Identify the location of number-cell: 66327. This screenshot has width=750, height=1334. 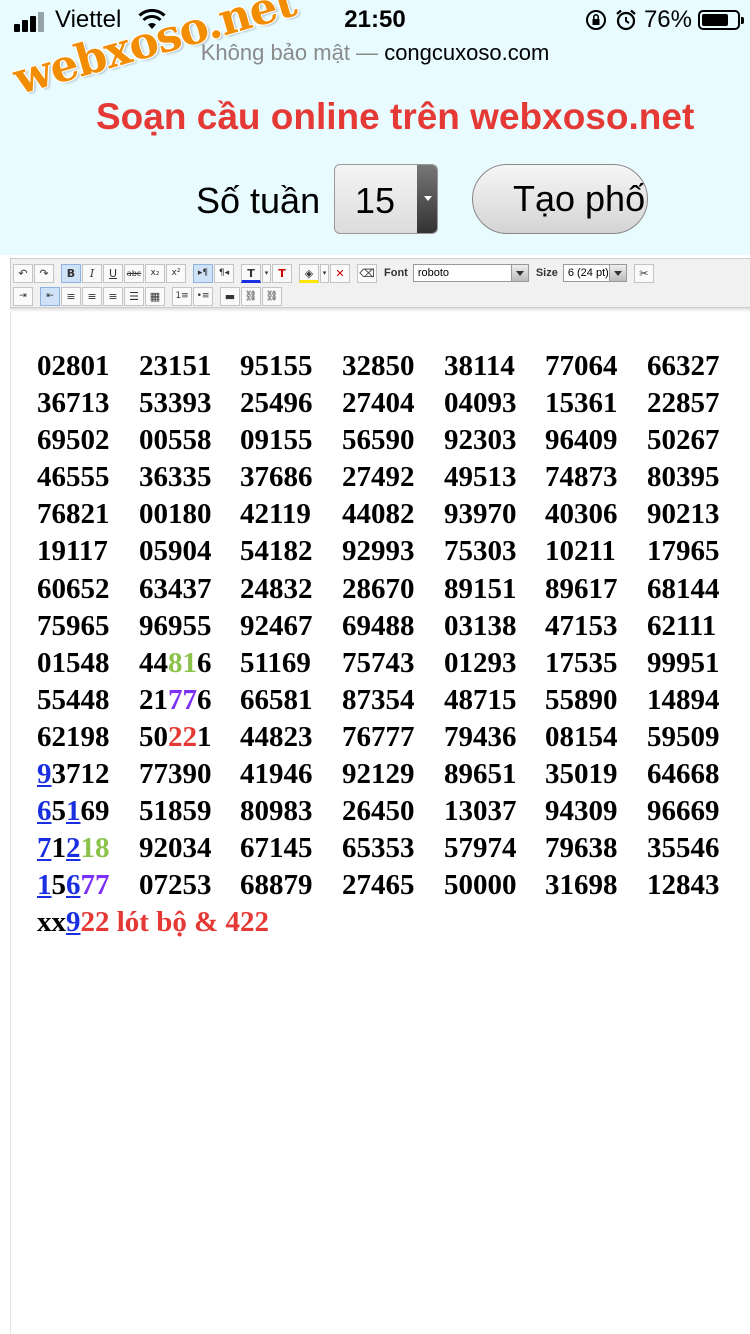
(683, 366).